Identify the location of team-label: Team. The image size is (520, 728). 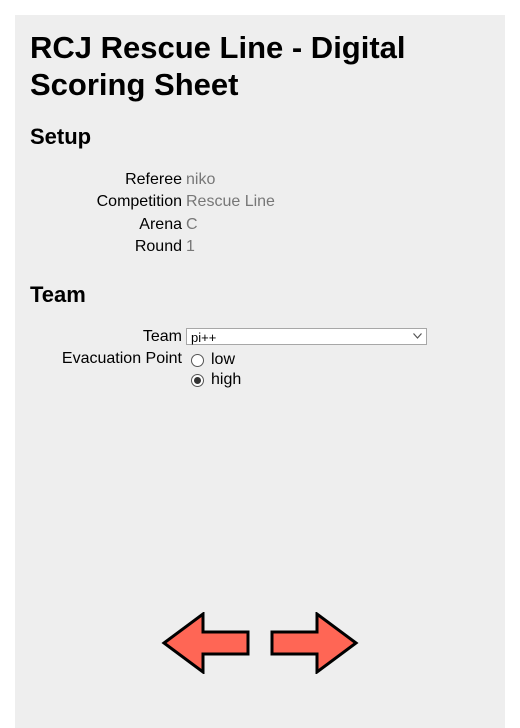
(162, 336).